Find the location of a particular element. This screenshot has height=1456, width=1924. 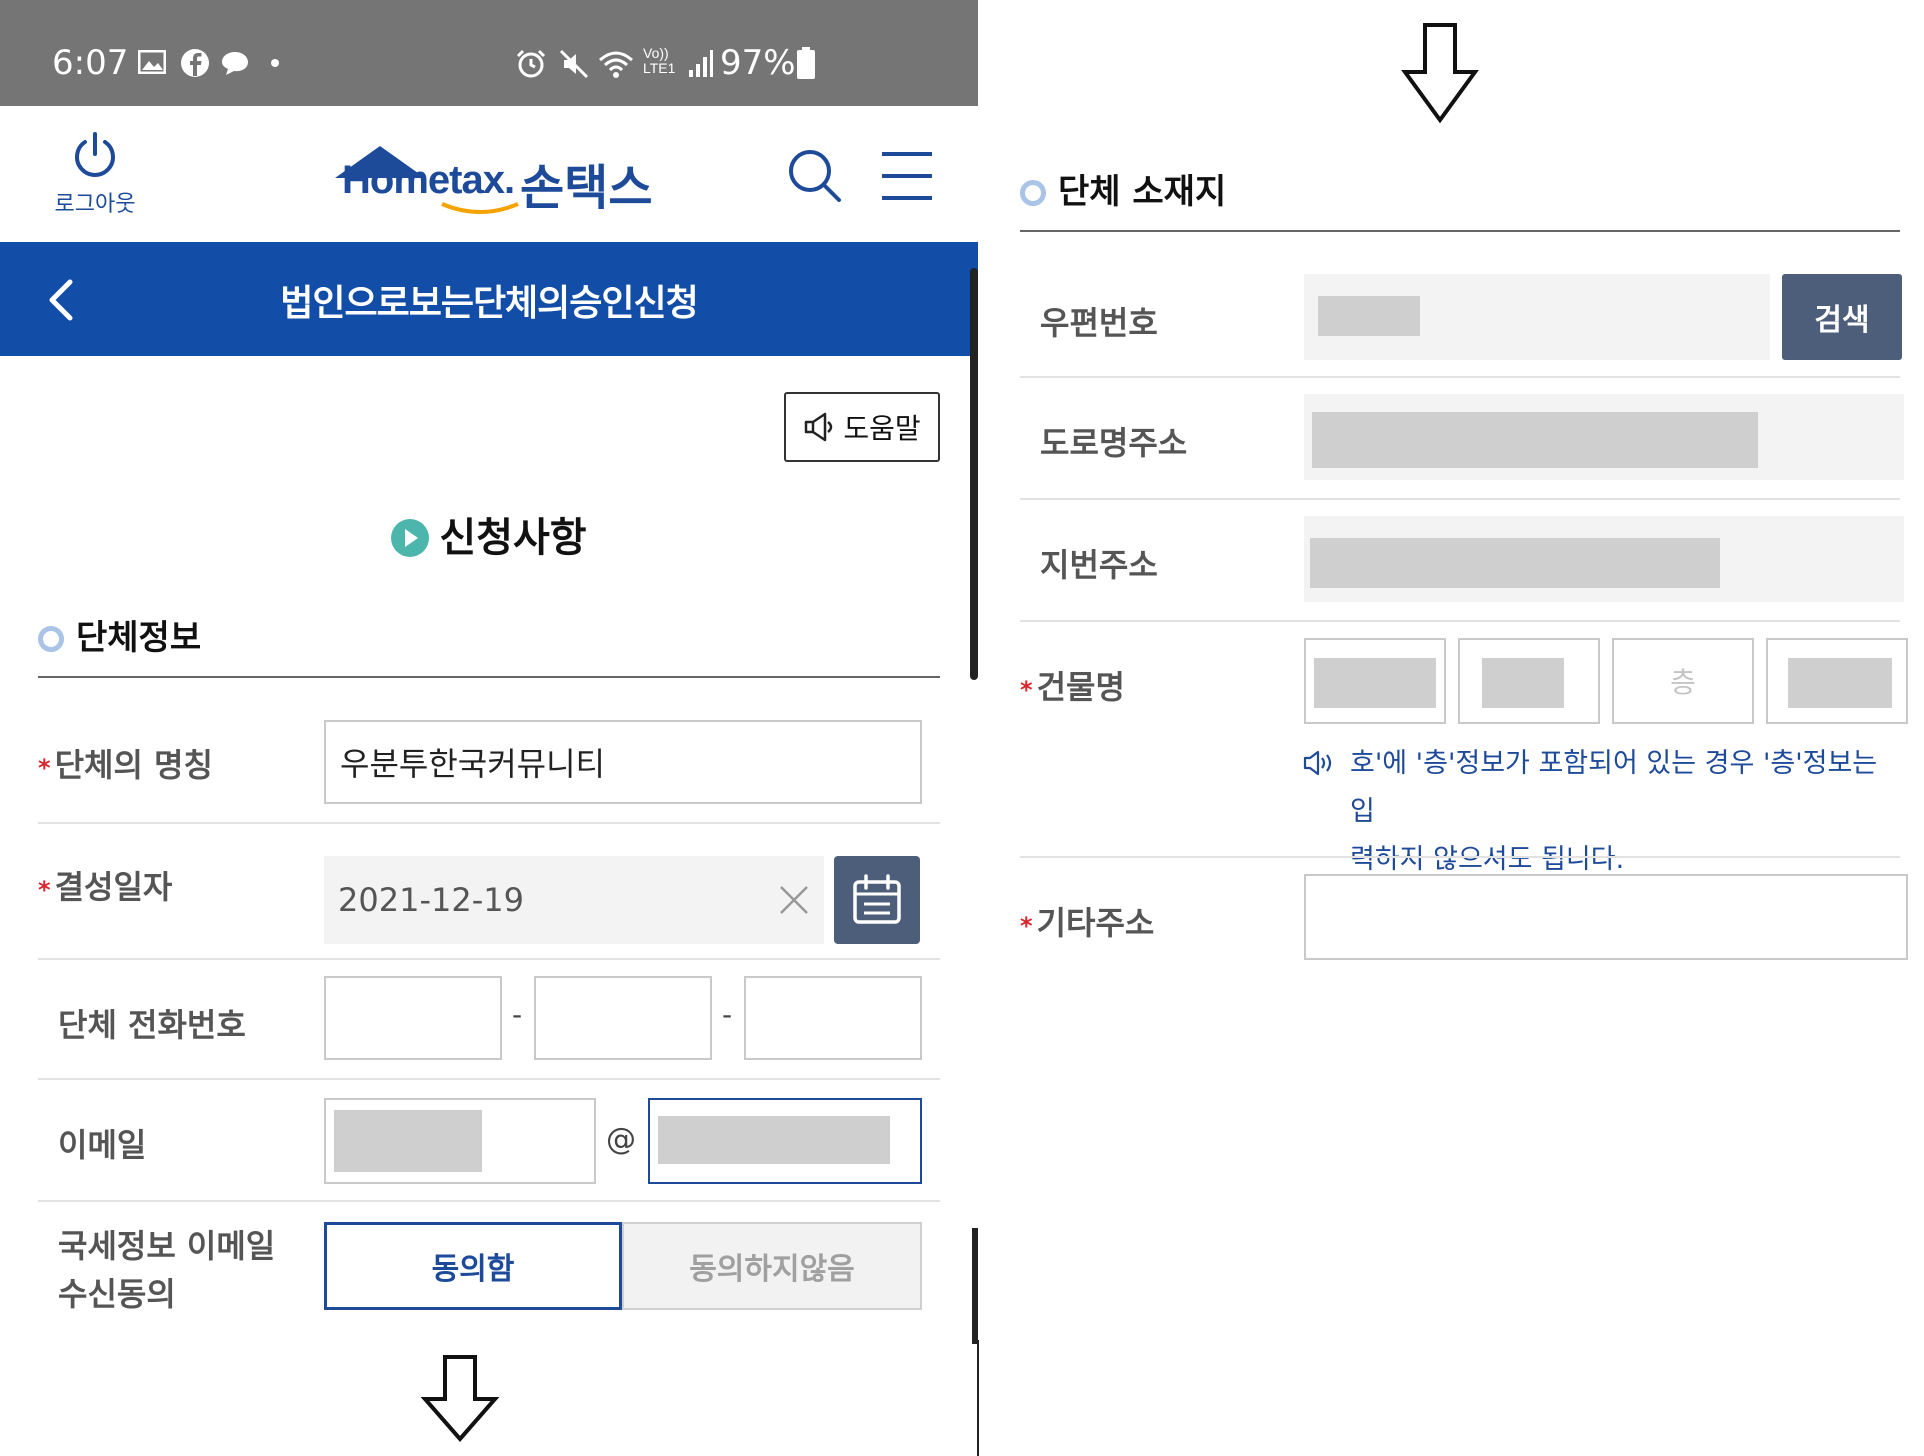

road-address-input is located at coordinates (1604, 437).